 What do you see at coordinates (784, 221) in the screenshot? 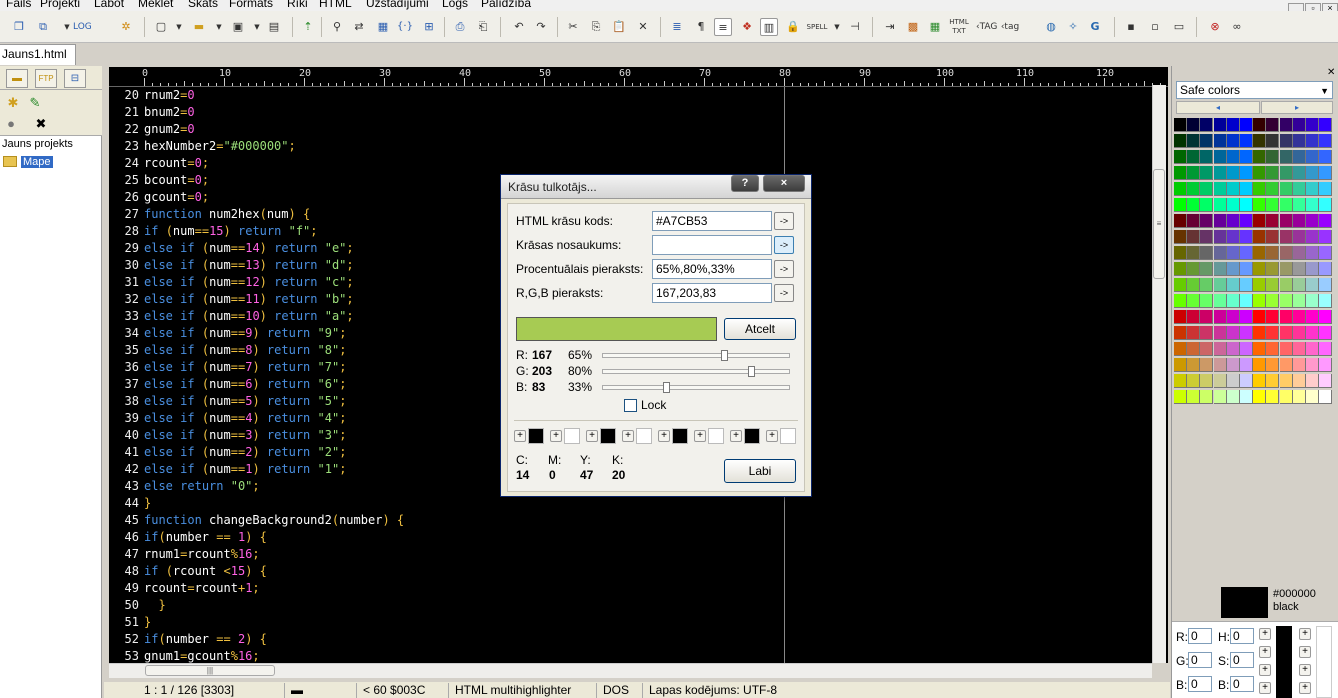
I see `html-code-convert-button: ->` at bounding box center [784, 221].